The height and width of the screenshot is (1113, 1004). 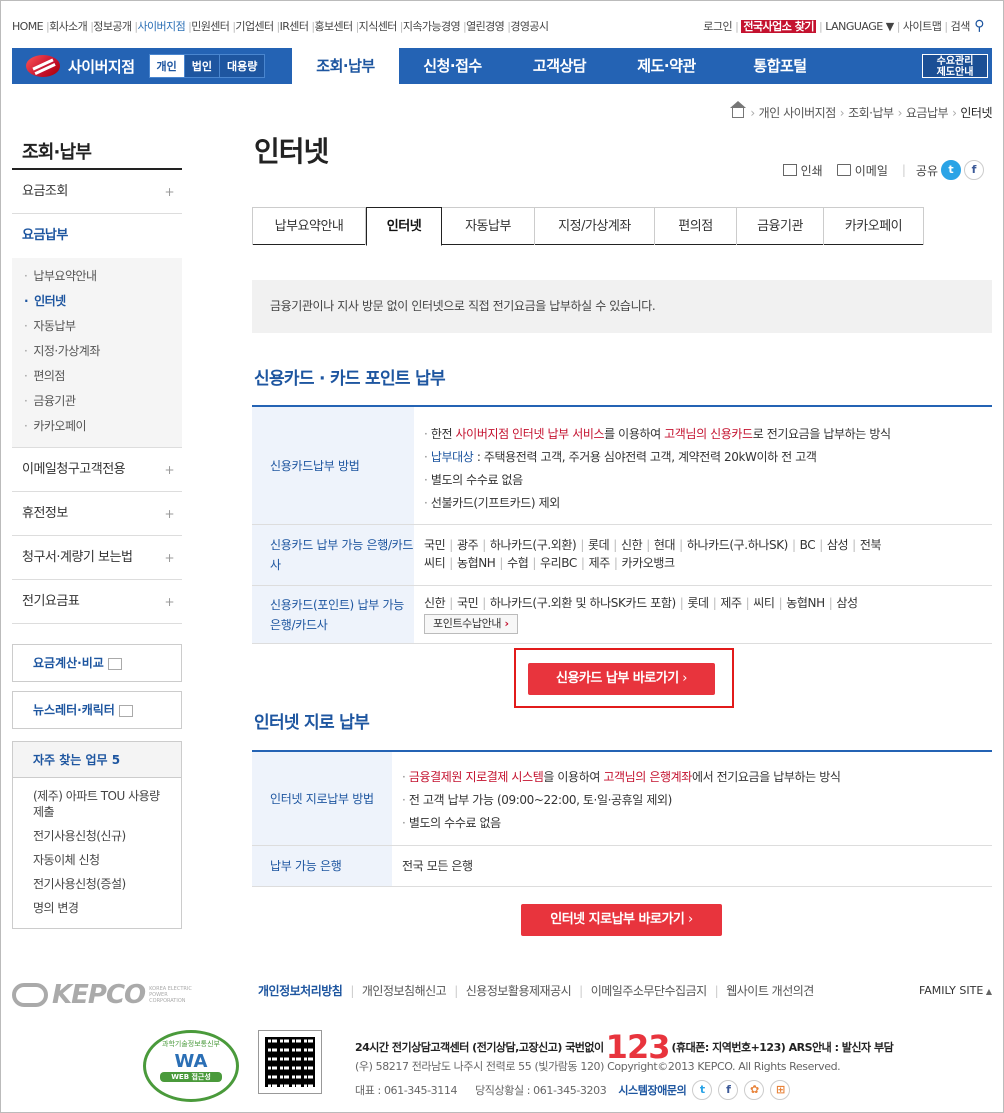 What do you see at coordinates (97, 514) in the screenshot?
I see `sidebar-item-outage: 휴전정보 +` at bounding box center [97, 514].